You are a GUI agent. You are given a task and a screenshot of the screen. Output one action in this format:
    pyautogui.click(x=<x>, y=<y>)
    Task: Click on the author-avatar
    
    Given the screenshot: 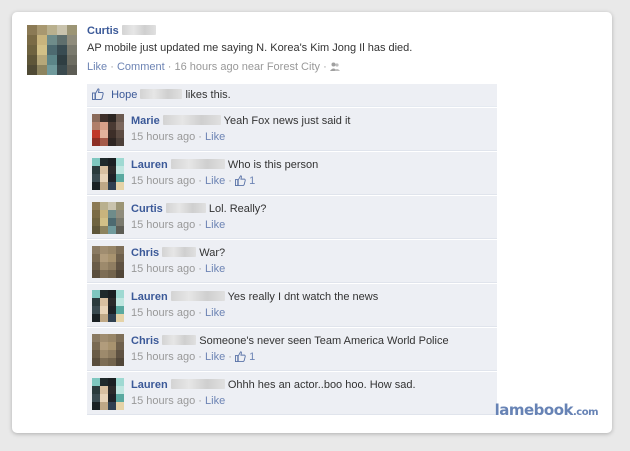 What is the action you would take?
    pyautogui.click(x=52, y=50)
    